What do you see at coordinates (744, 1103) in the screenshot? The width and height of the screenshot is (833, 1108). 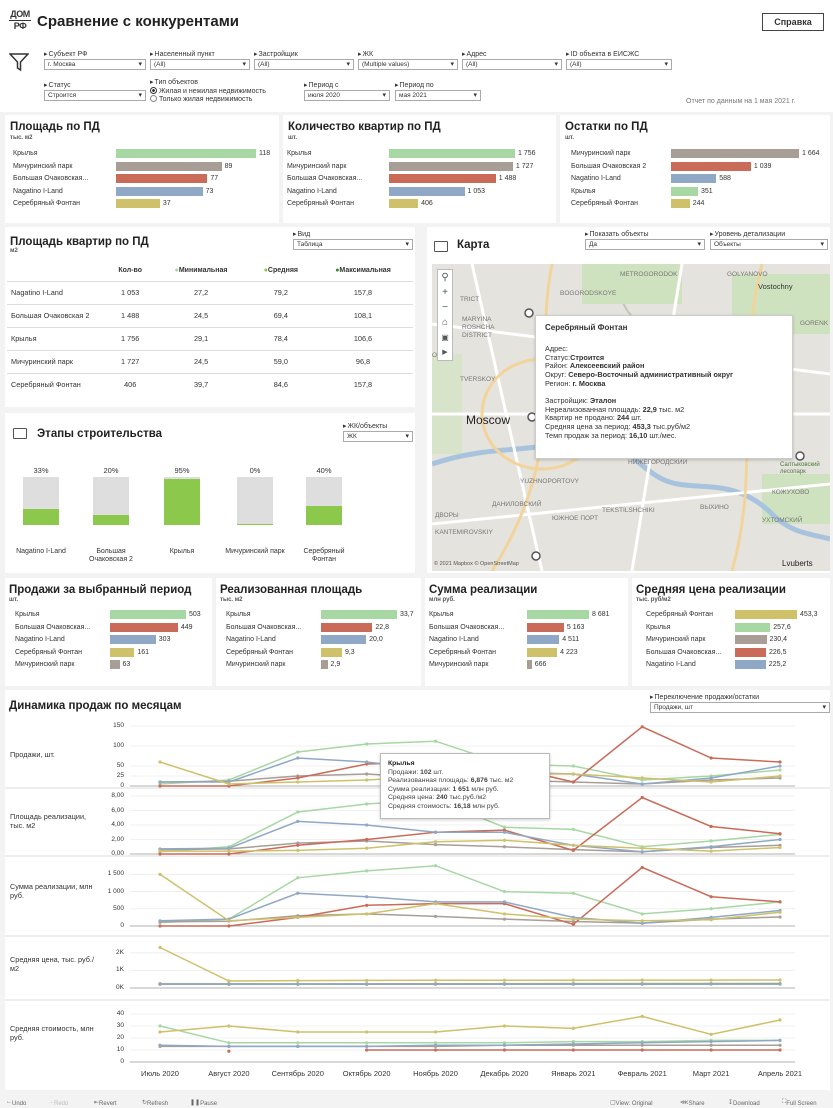 I see `download-button: ↧ Download` at bounding box center [744, 1103].